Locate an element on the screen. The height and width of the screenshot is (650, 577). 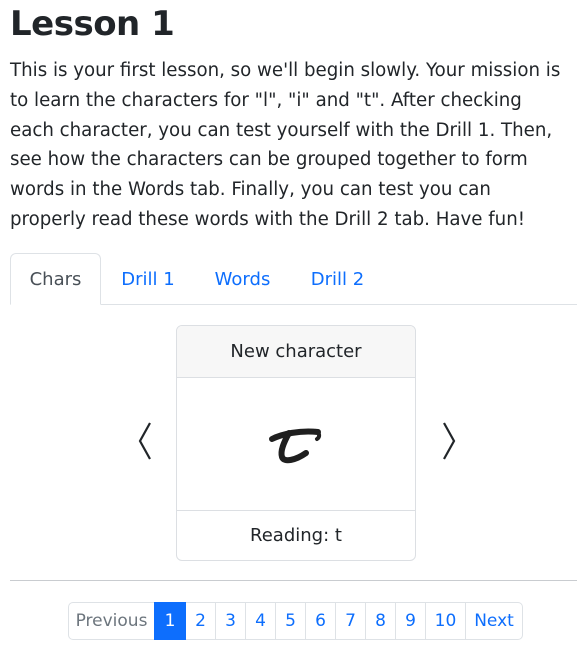
chevron-left-icon is located at coordinates (144, 441).